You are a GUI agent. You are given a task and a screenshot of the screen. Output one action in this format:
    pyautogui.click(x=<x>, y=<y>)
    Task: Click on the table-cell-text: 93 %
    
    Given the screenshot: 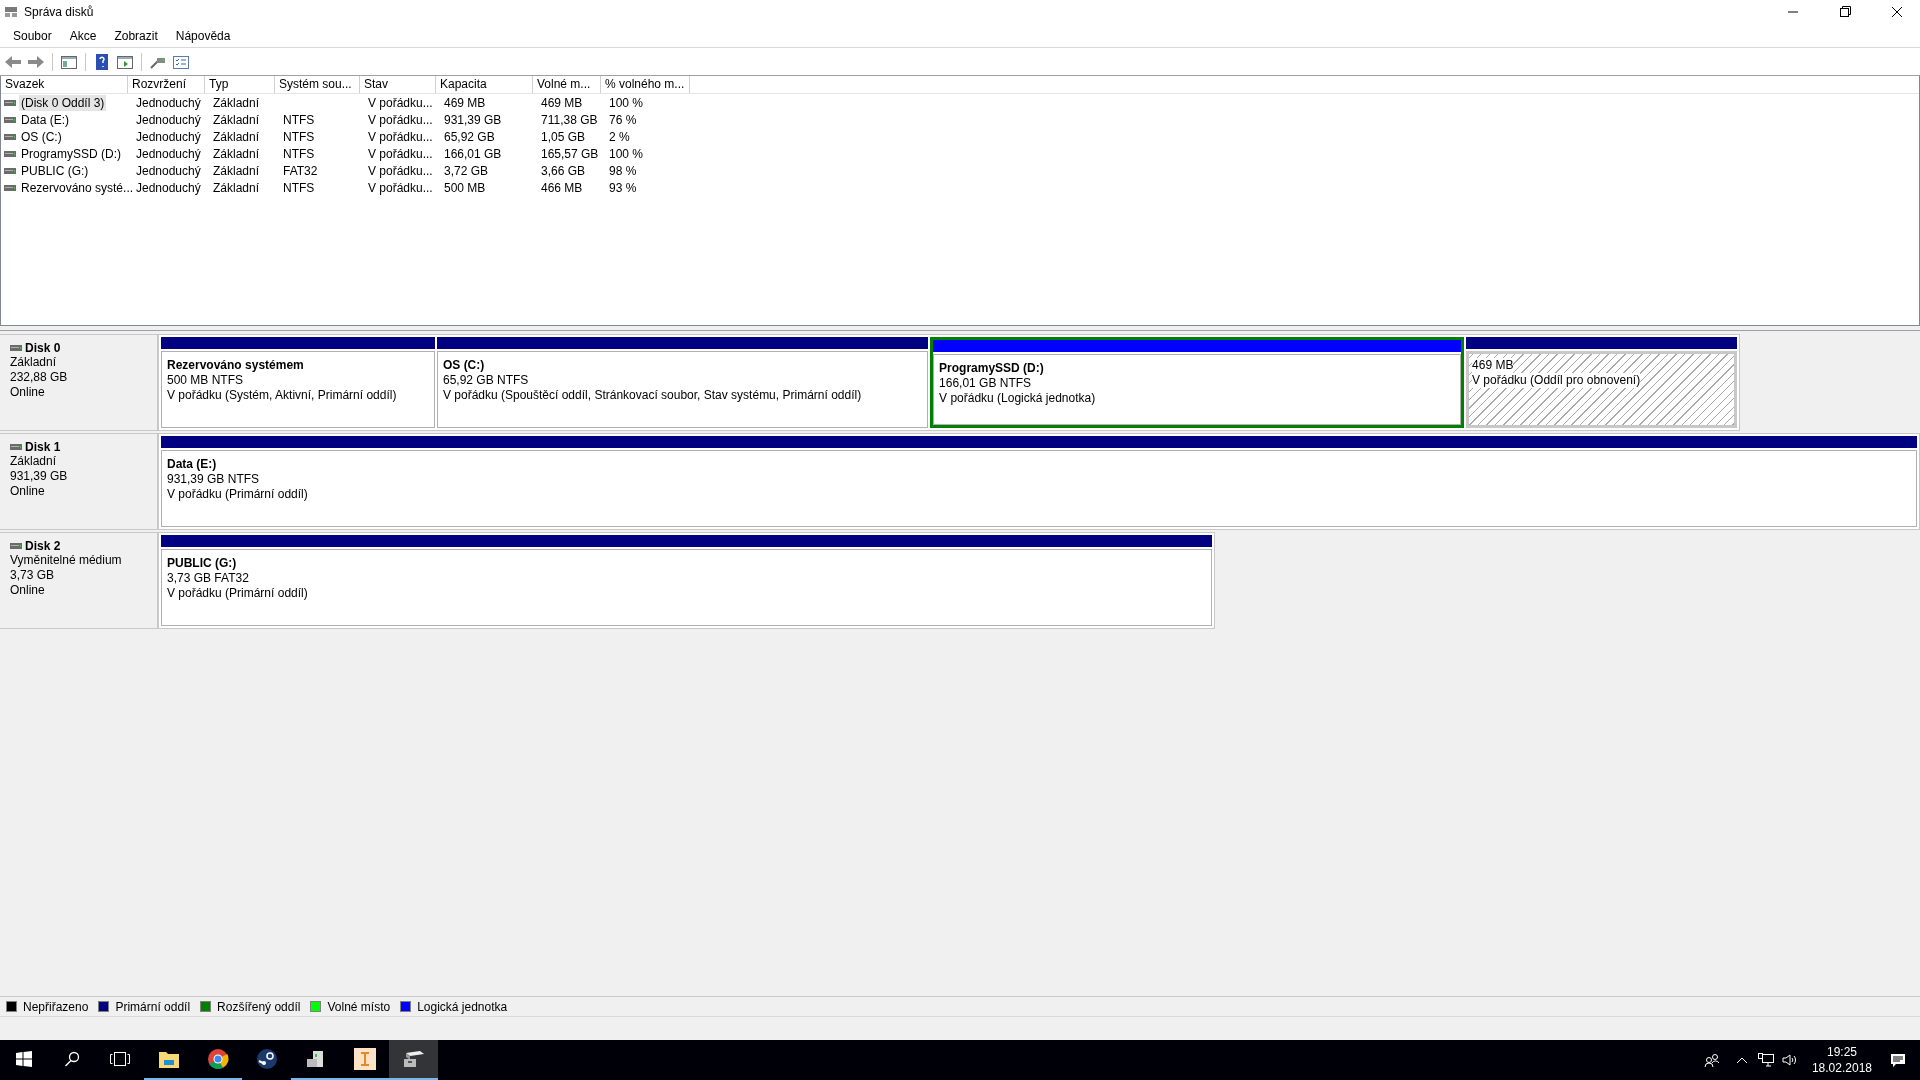 What is the action you would take?
    pyautogui.click(x=623, y=187)
    